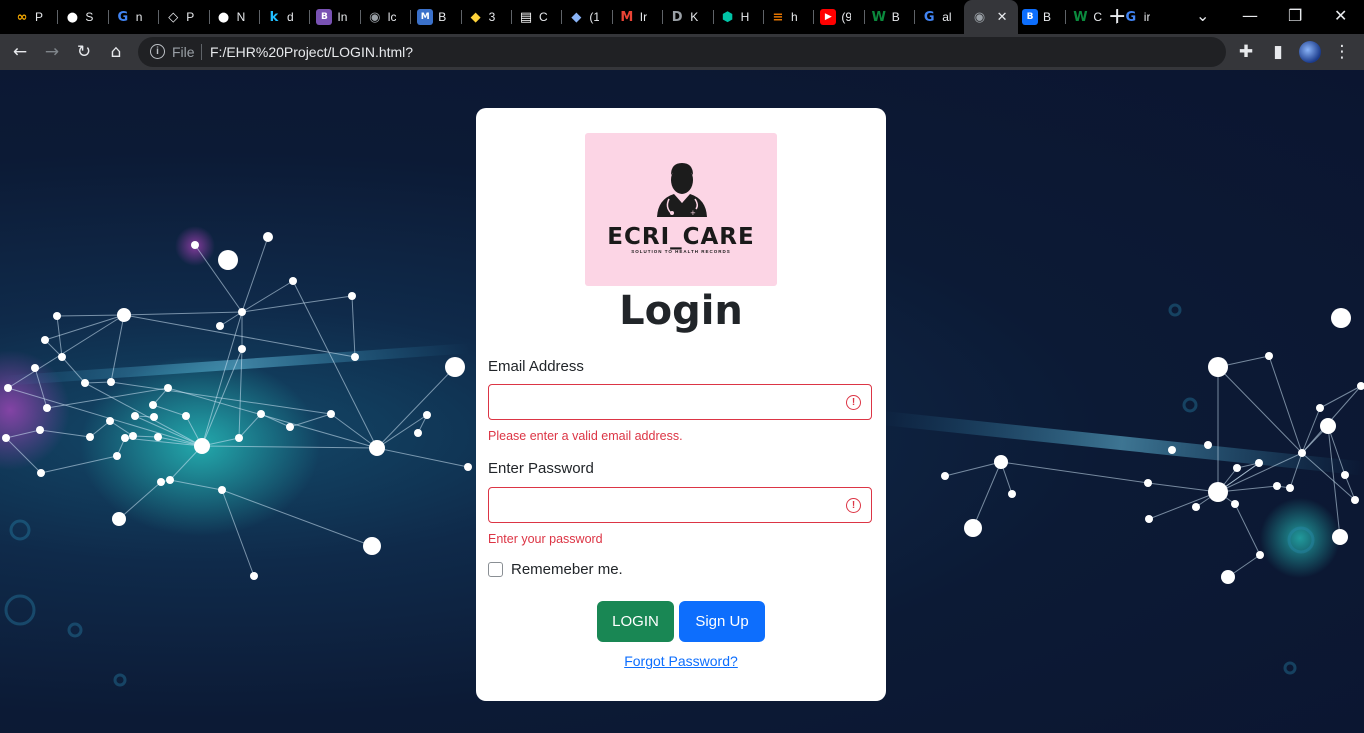 This screenshot has height=733, width=1364. I want to click on cloud-icon: ◆, so click(576, 17).